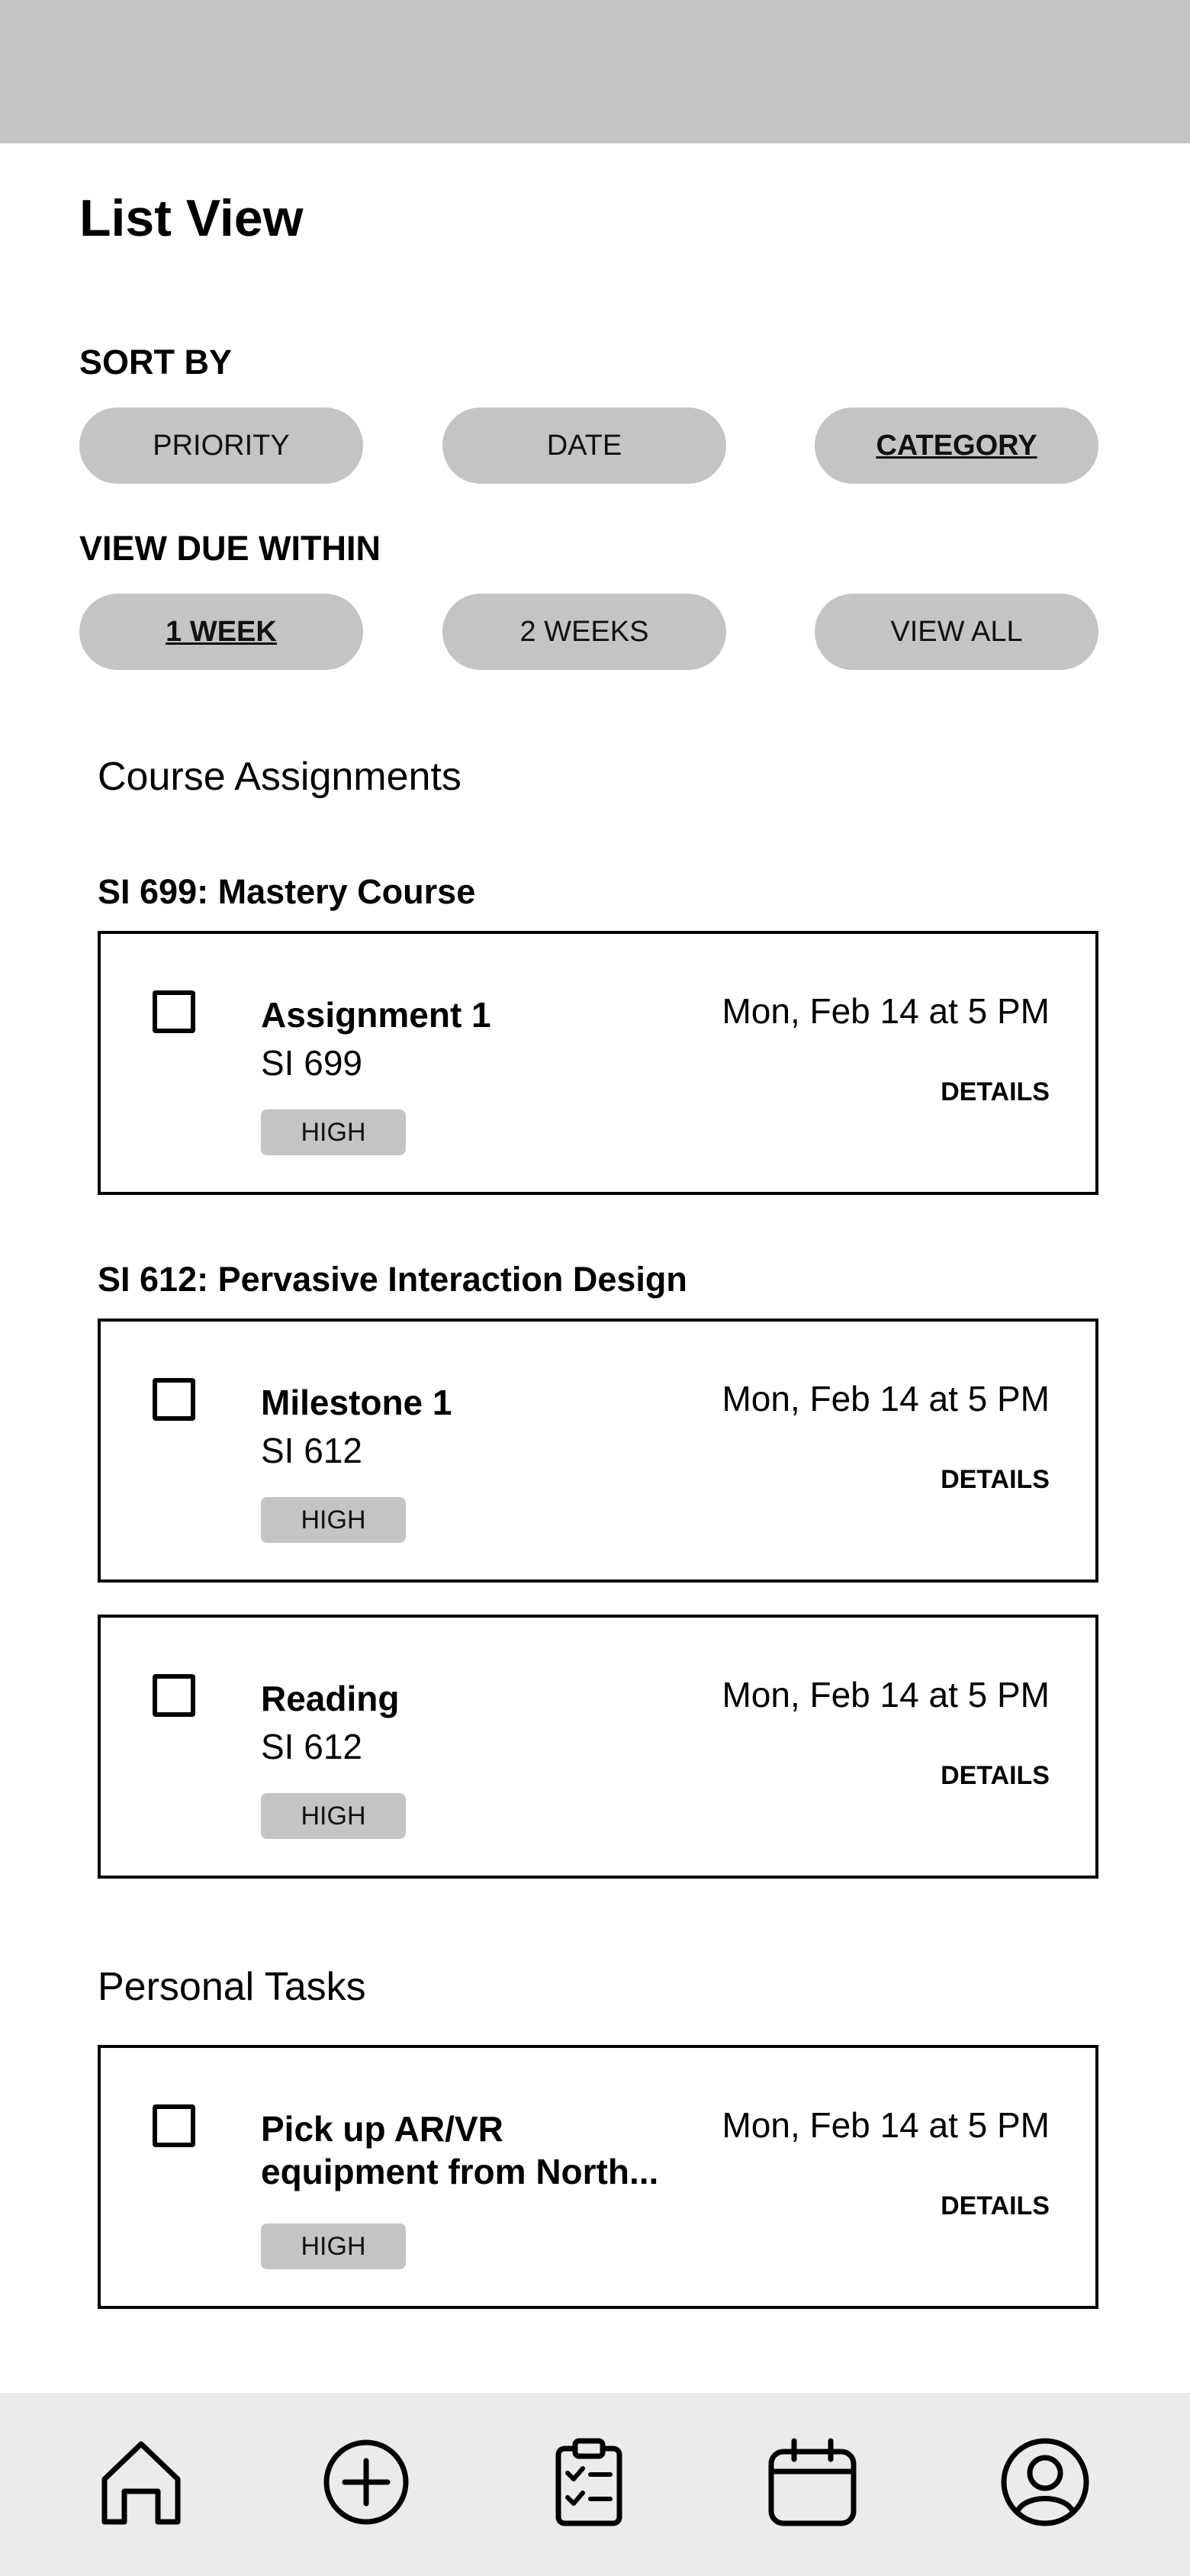 Image resolution: width=1190 pixels, height=2576 pixels. Describe the element at coordinates (392, 1279) in the screenshot. I see `course-heading-si612: SI 612: Pervasive Interaction Design` at that location.